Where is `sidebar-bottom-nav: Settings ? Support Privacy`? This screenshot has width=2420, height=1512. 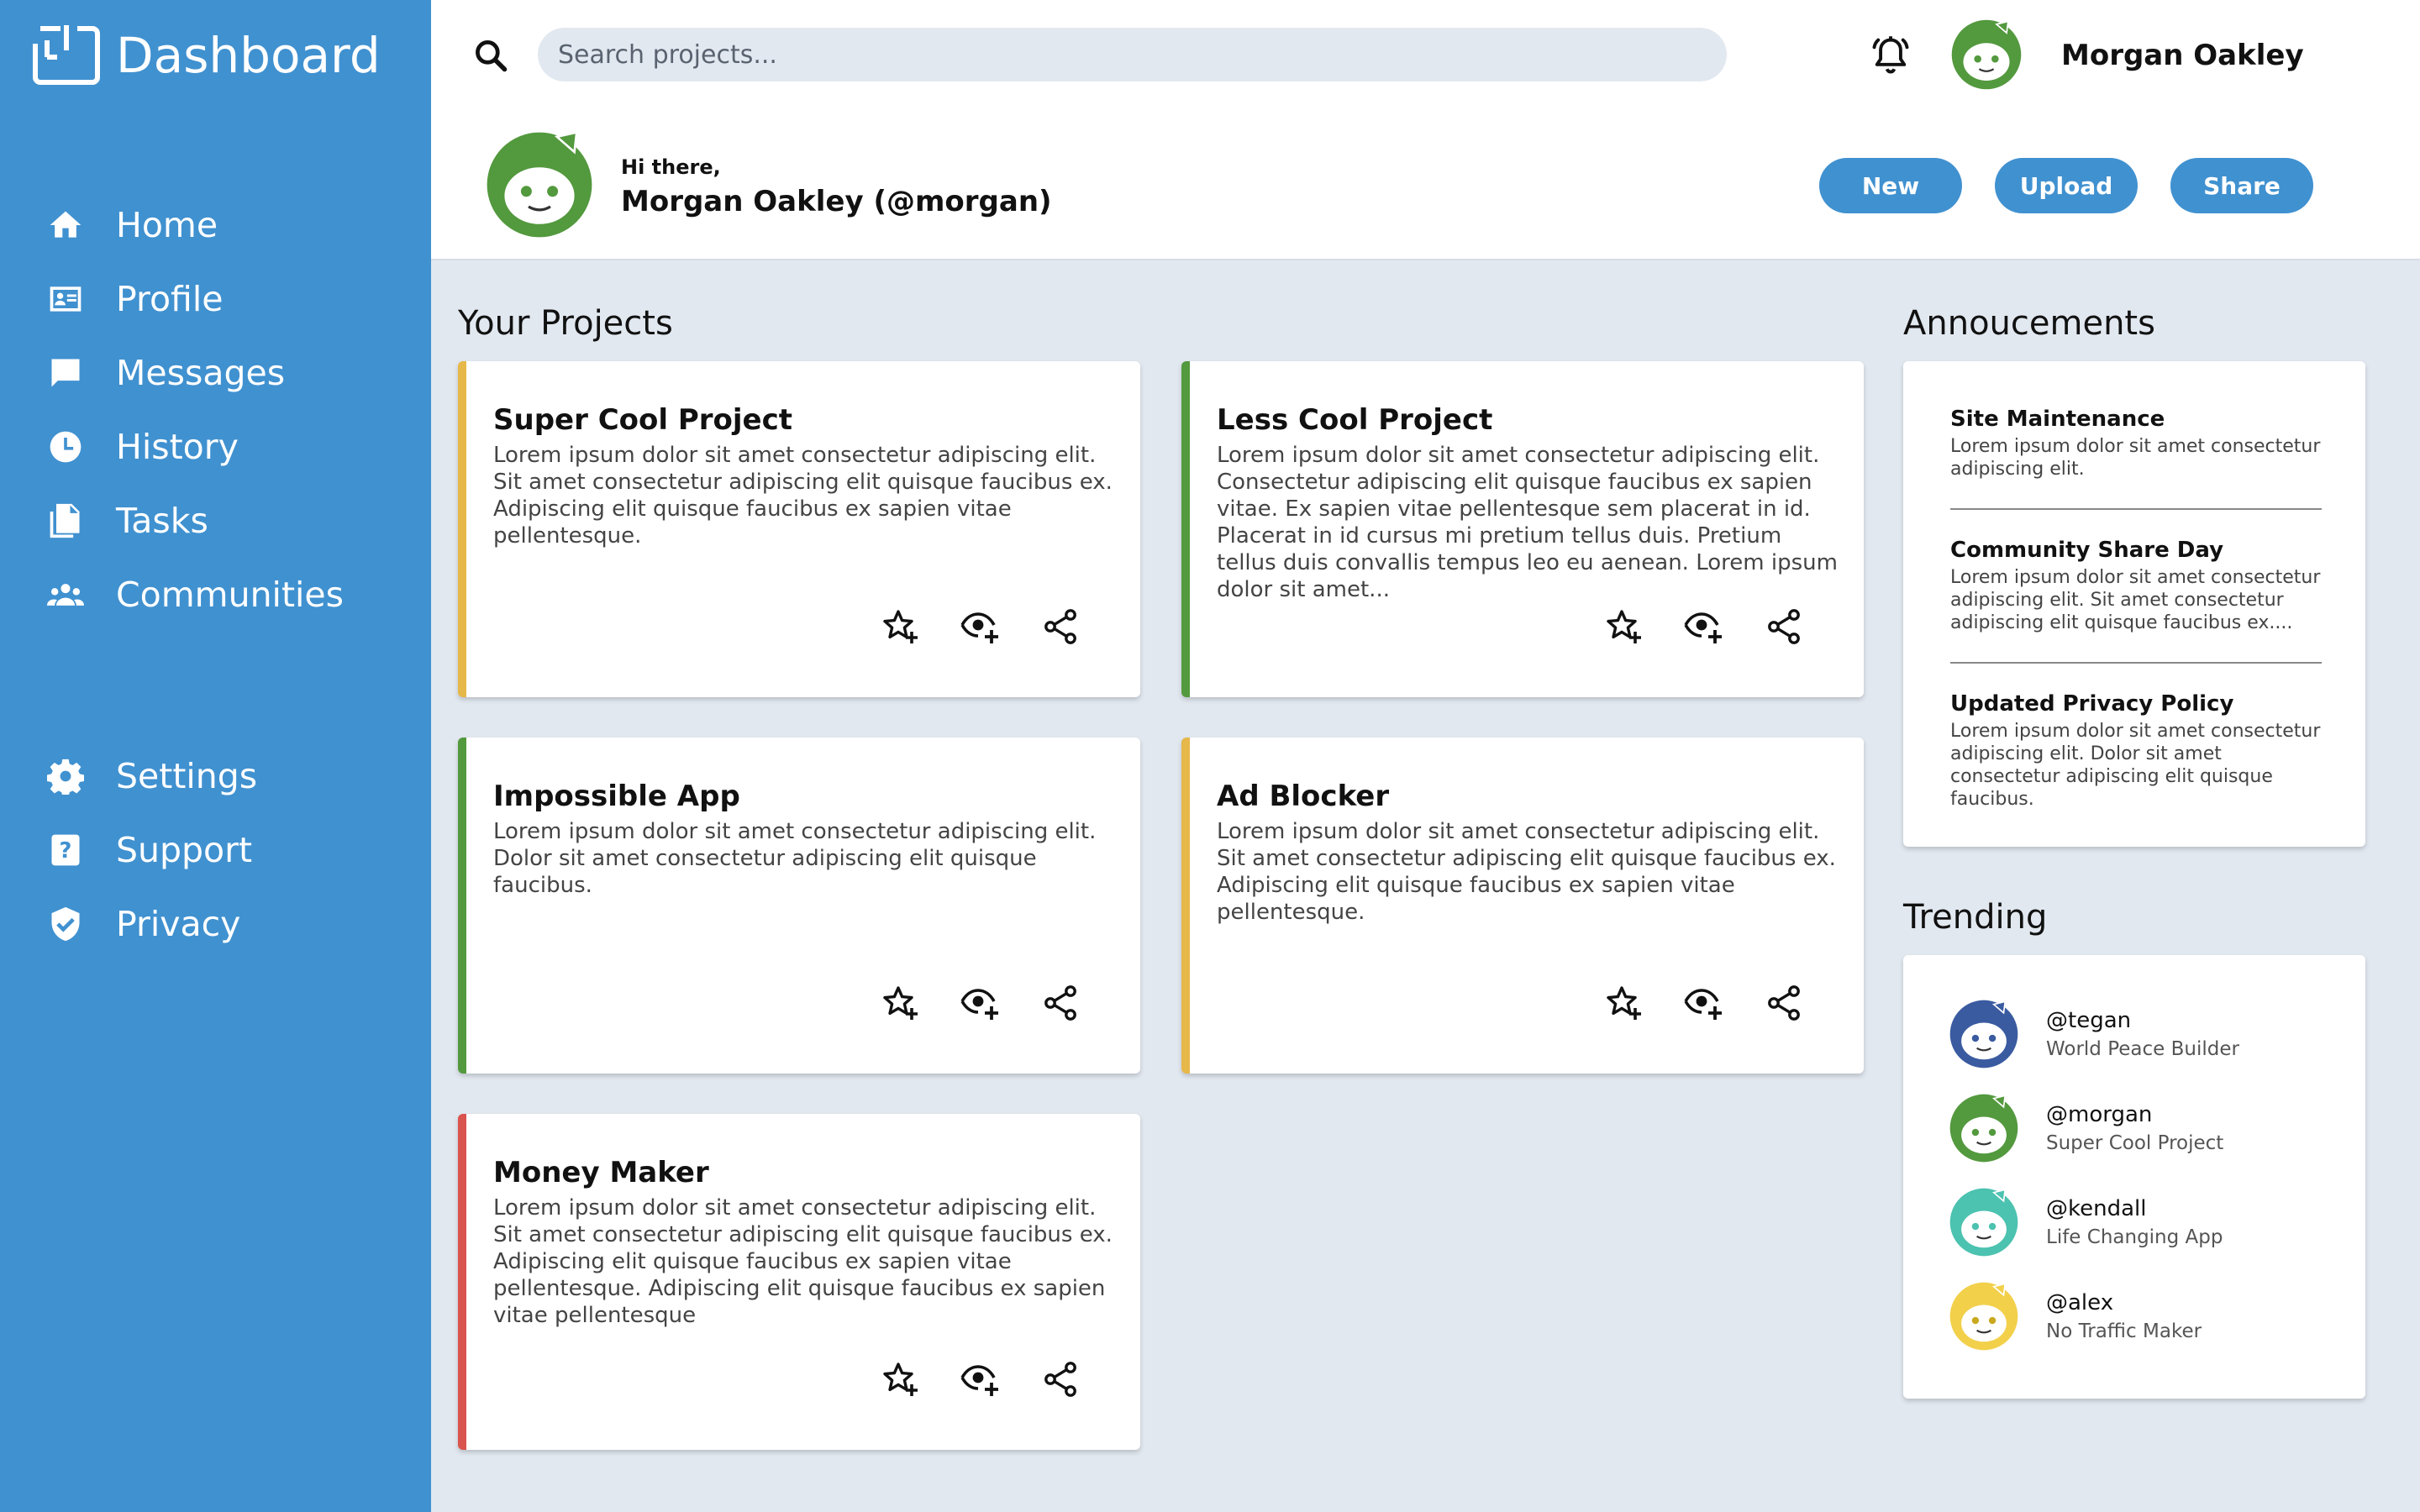
sidebar-bottom-nav: Settings ? Support Privacy is located at coordinates (216, 850).